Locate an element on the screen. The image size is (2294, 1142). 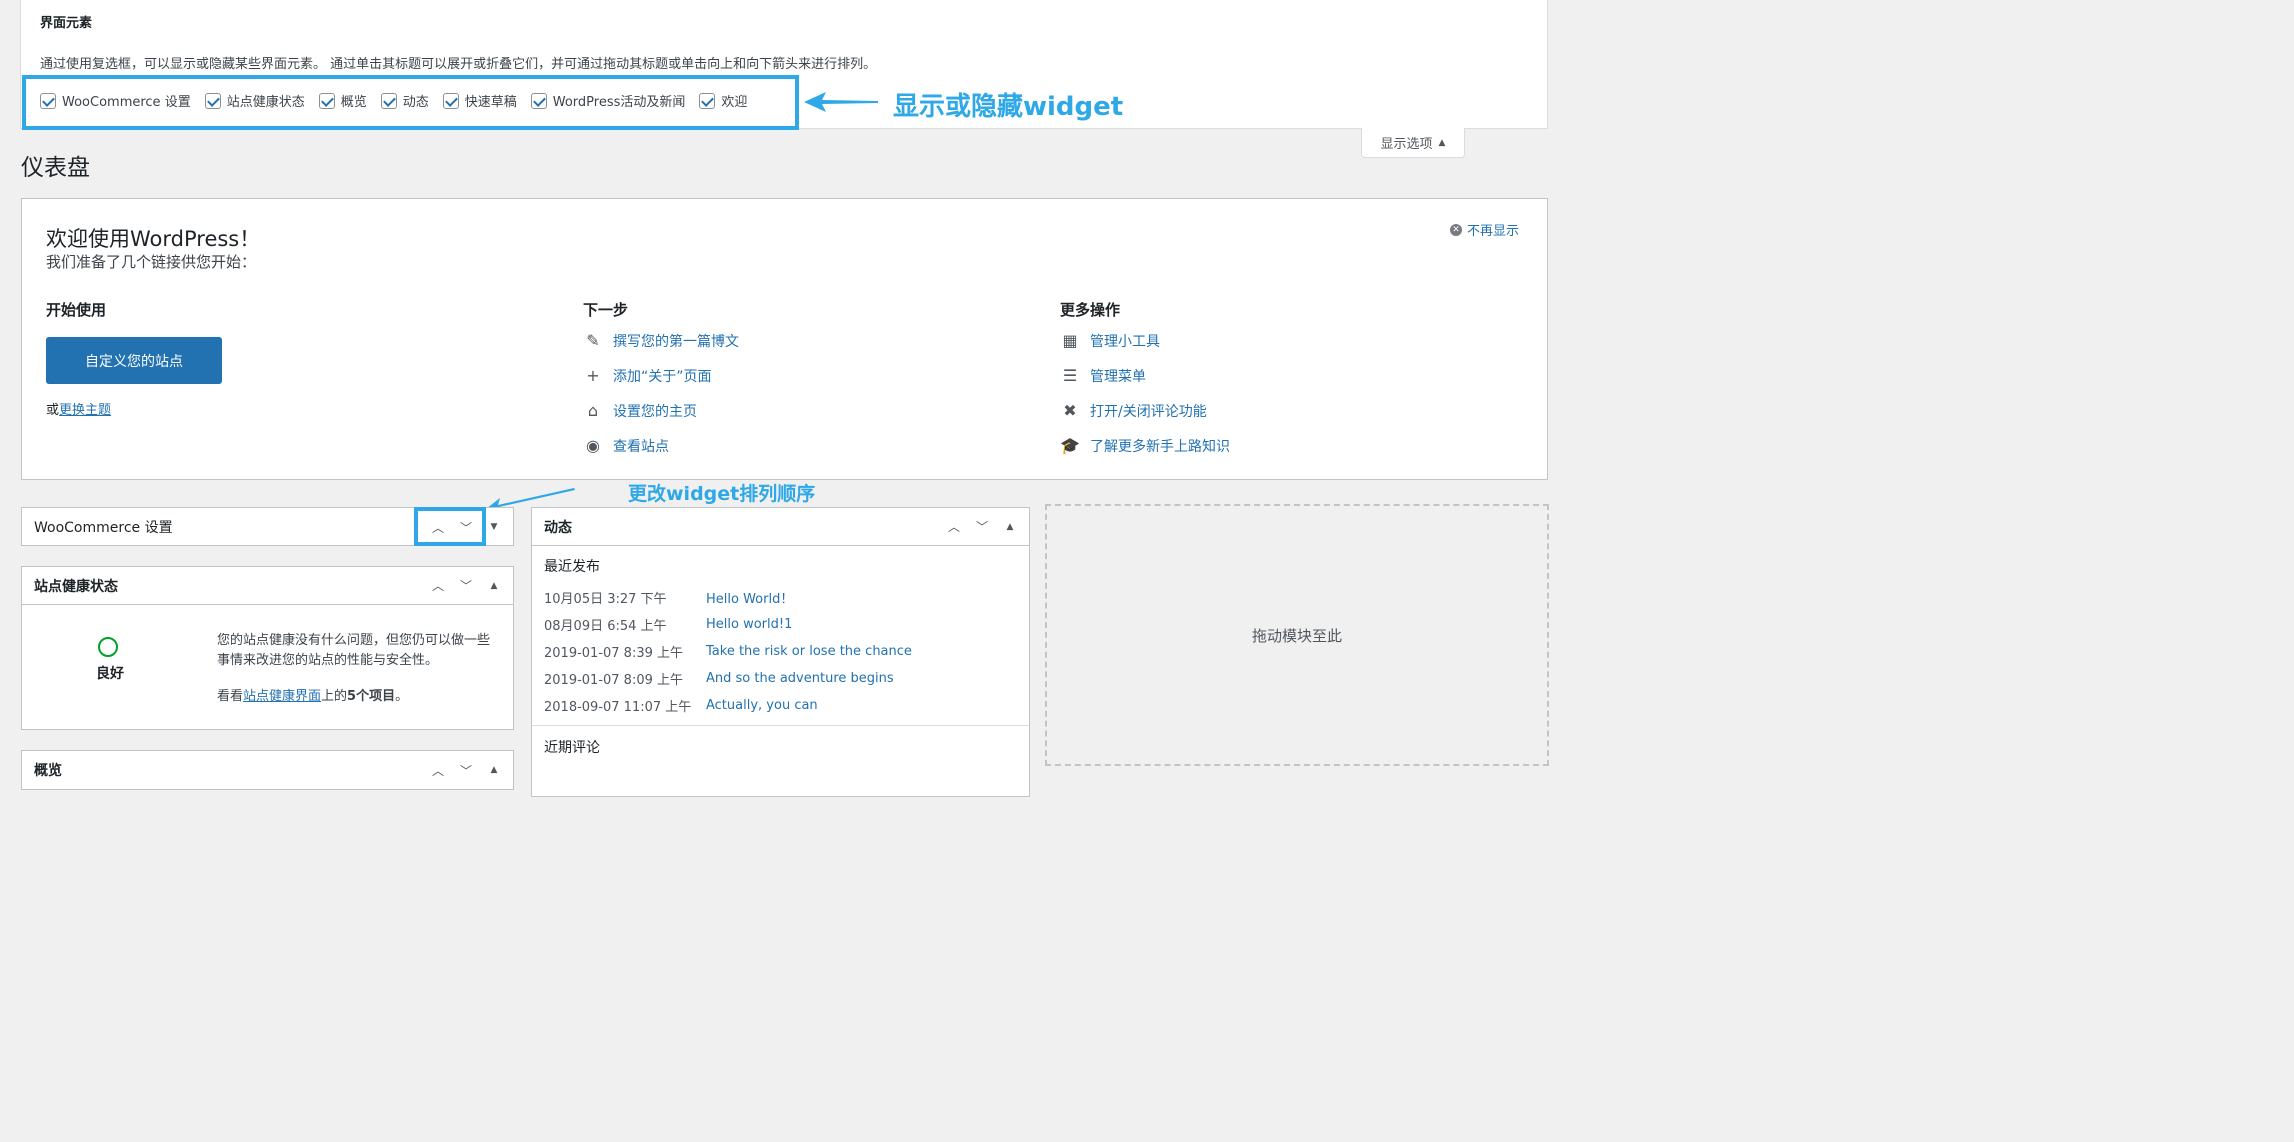
annotation-arrow-left is located at coordinates (841, 102).